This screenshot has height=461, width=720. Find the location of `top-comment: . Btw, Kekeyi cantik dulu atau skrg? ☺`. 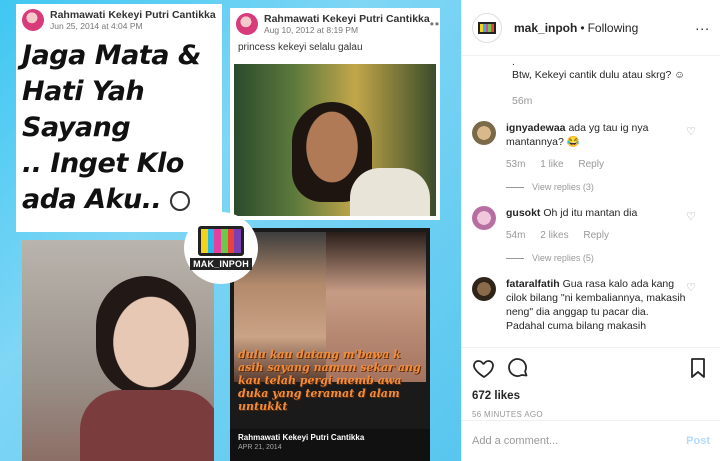

top-comment: . Btw, Kekeyi cantik dulu atau skrg? ☺ is located at coordinates (591, 69).